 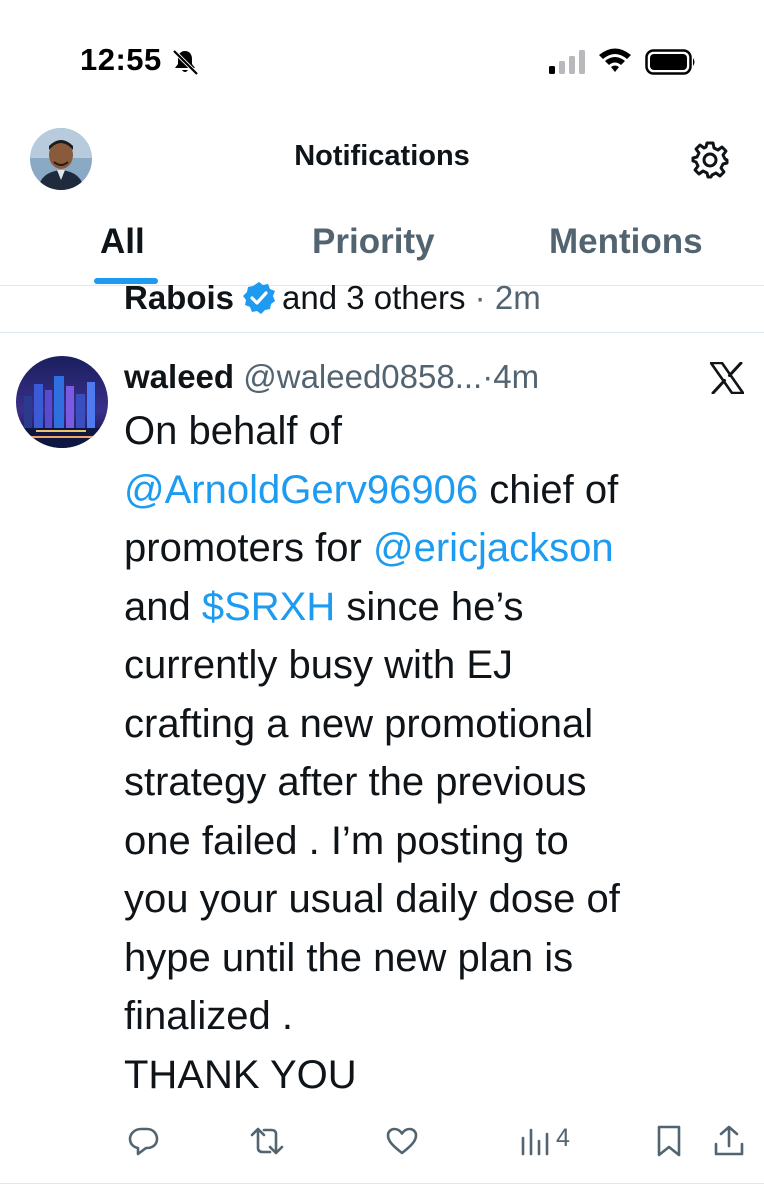 What do you see at coordinates (179, 376) in the screenshot?
I see `author-name: waleed` at bounding box center [179, 376].